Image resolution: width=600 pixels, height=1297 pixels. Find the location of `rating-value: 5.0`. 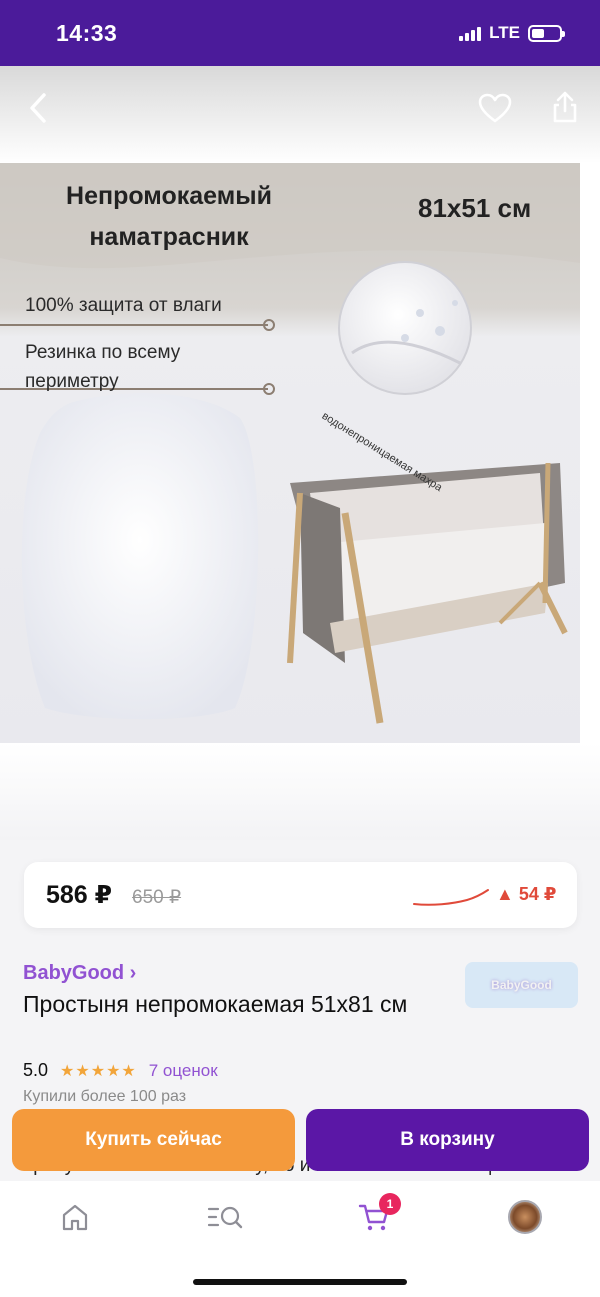

rating-value: 5.0 is located at coordinates (36, 1070).